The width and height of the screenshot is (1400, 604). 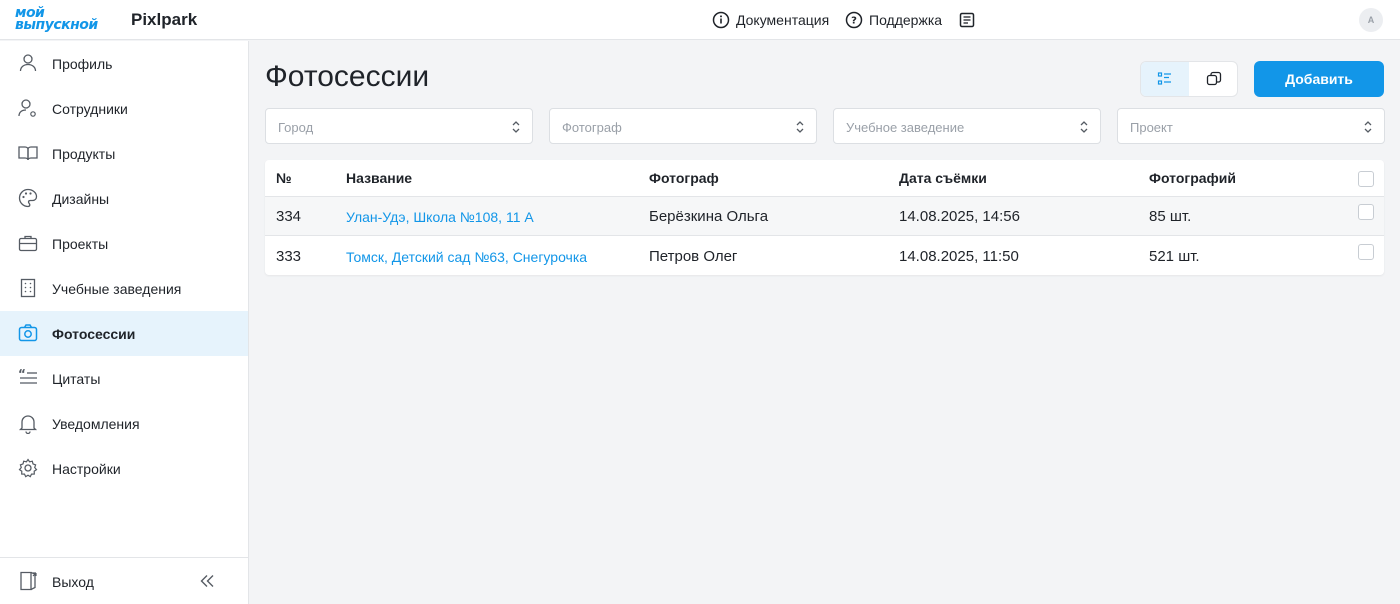 What do you see at coordinates (28, 468) in the screenshot?
I see `gear-icon` at bounding box center [28, 468].